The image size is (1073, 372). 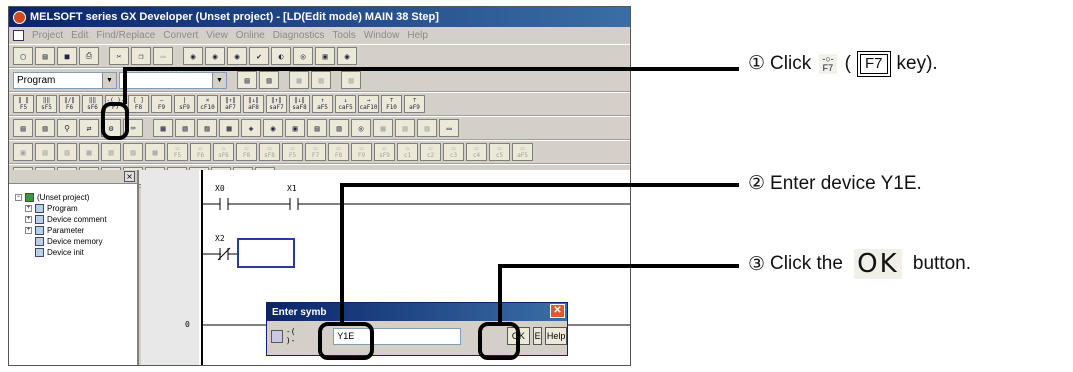 I want to click on tree-item-device-memory: Device memory, so click(x=76, y=241).